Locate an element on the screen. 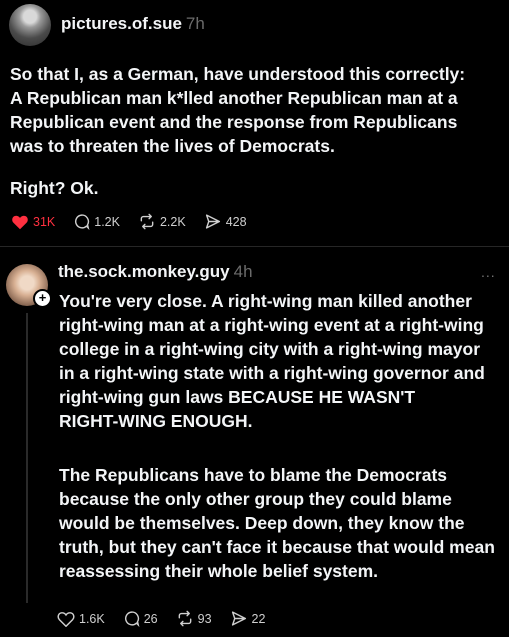  reply-text-line: right-wing gun laws BECAUSE HE WASN'T is located at coordinates (237, 397).